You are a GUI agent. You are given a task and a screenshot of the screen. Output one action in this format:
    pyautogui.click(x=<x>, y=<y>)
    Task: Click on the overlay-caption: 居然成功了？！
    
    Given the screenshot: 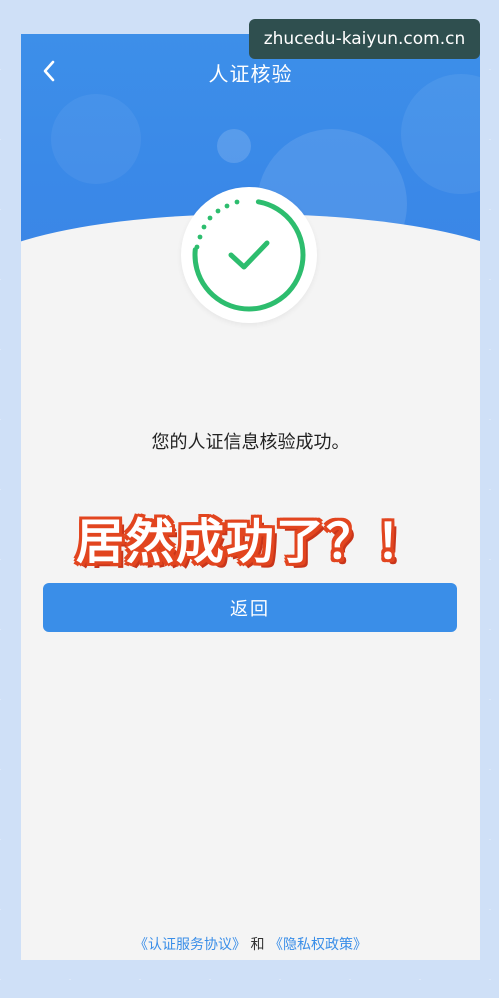 What is the action you would take?
    pyautogui.click(x=250, y=542)
    